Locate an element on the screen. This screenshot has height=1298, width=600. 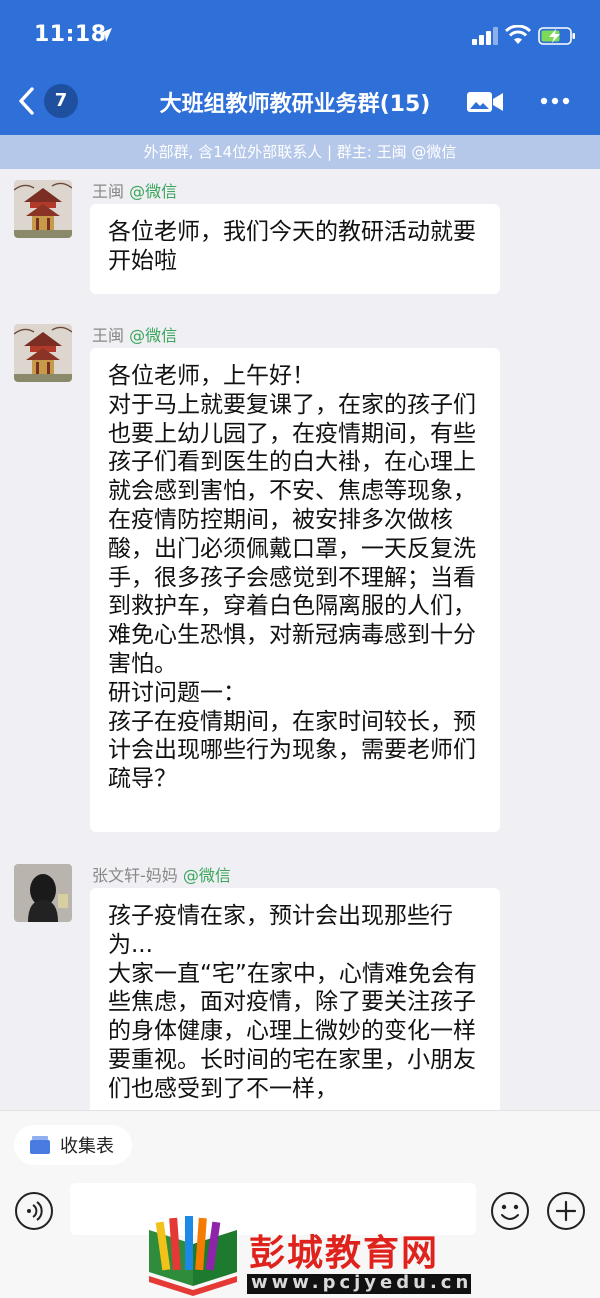
video-call-icon is located at coordinates (485, 102).